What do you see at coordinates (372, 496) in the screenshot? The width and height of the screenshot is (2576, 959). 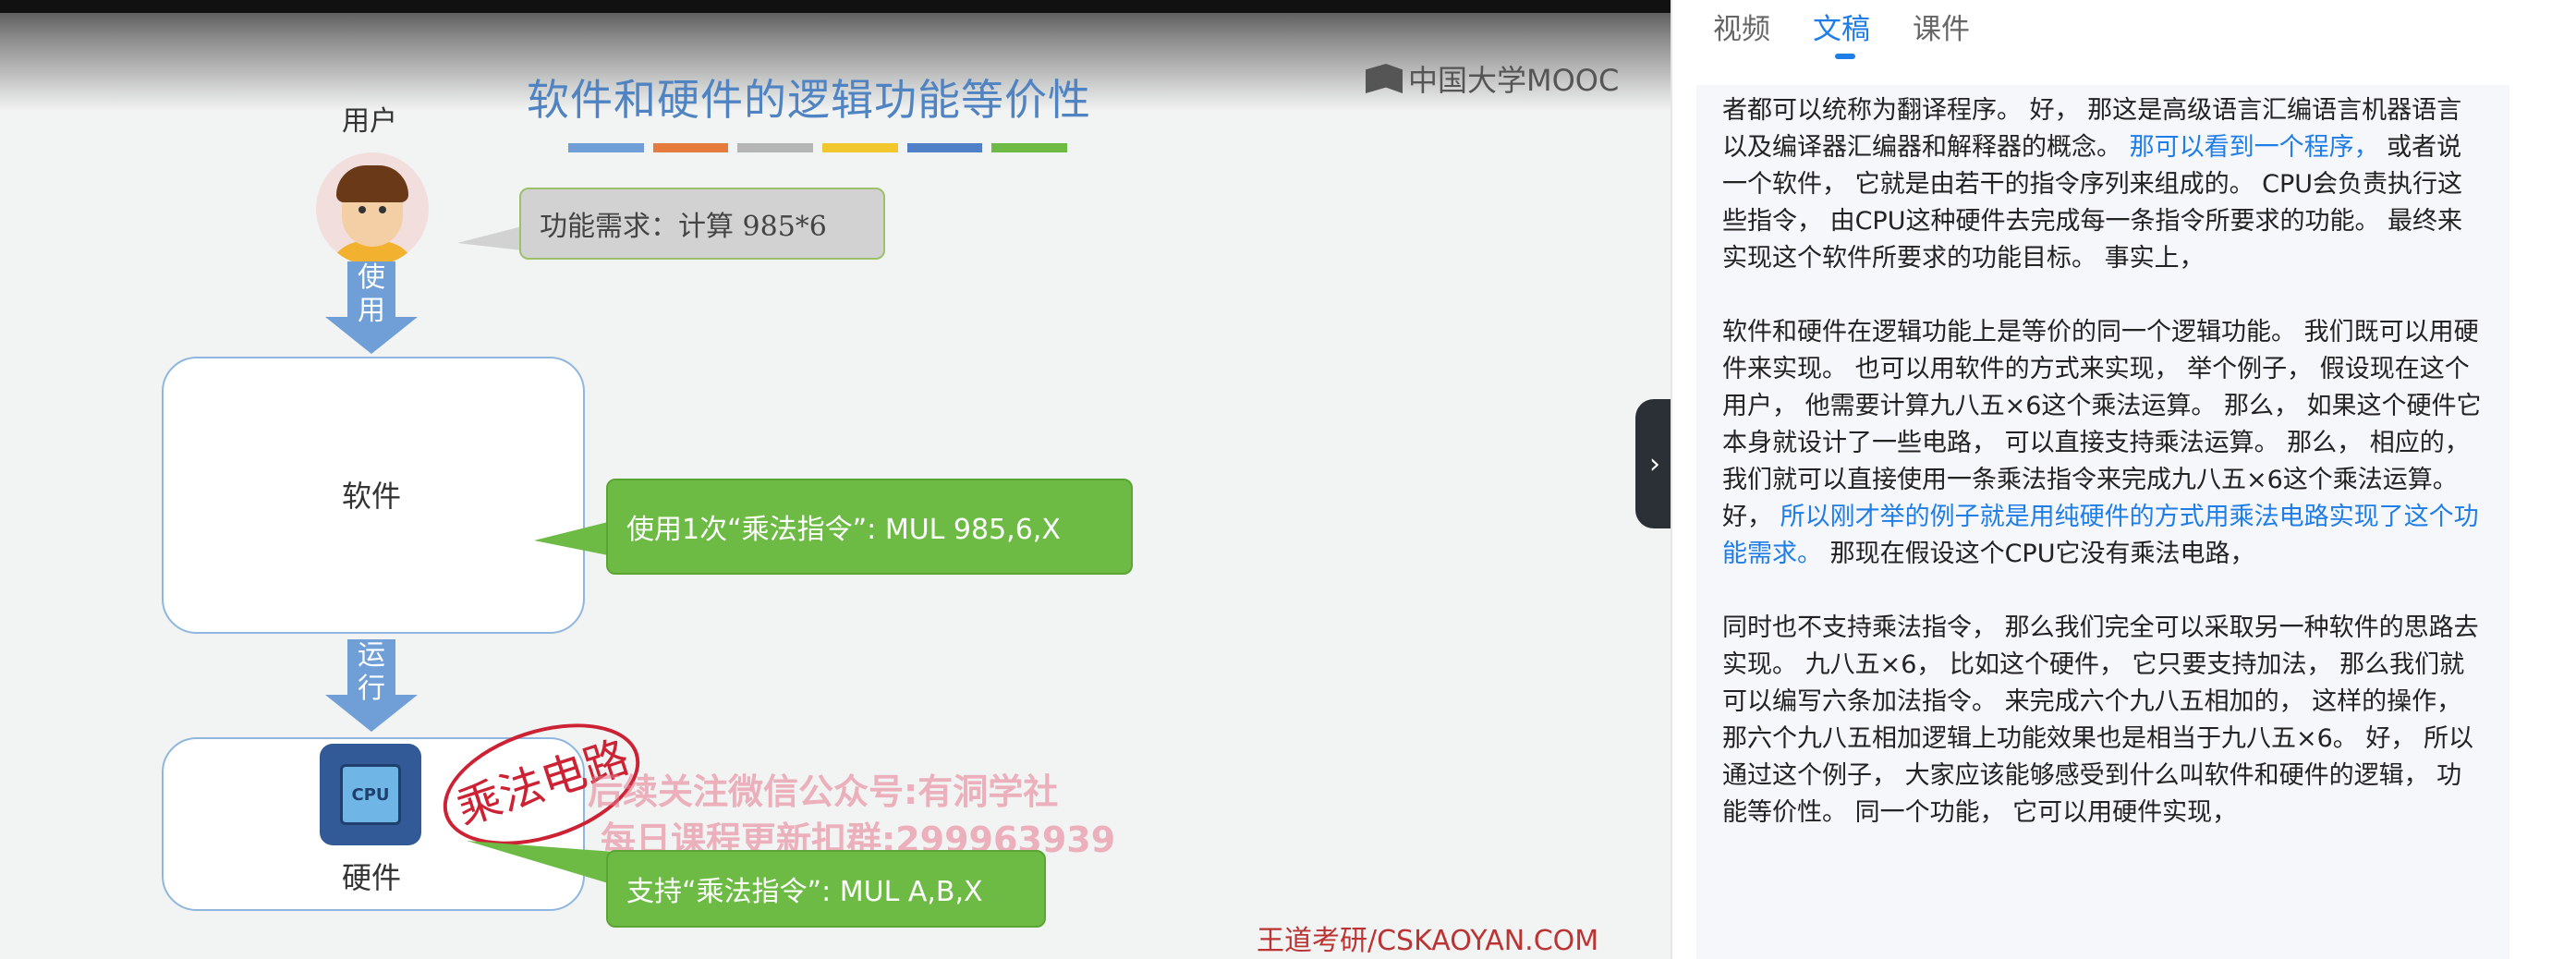 I see `software-label: 软件` at bounding box center [372, 496].